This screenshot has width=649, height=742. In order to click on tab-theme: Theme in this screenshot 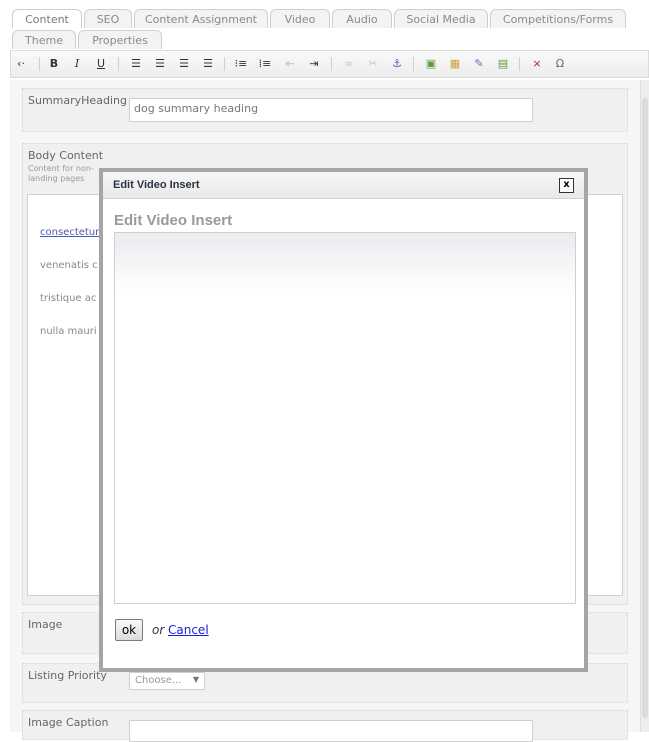, I will do `click(44, 39)`.